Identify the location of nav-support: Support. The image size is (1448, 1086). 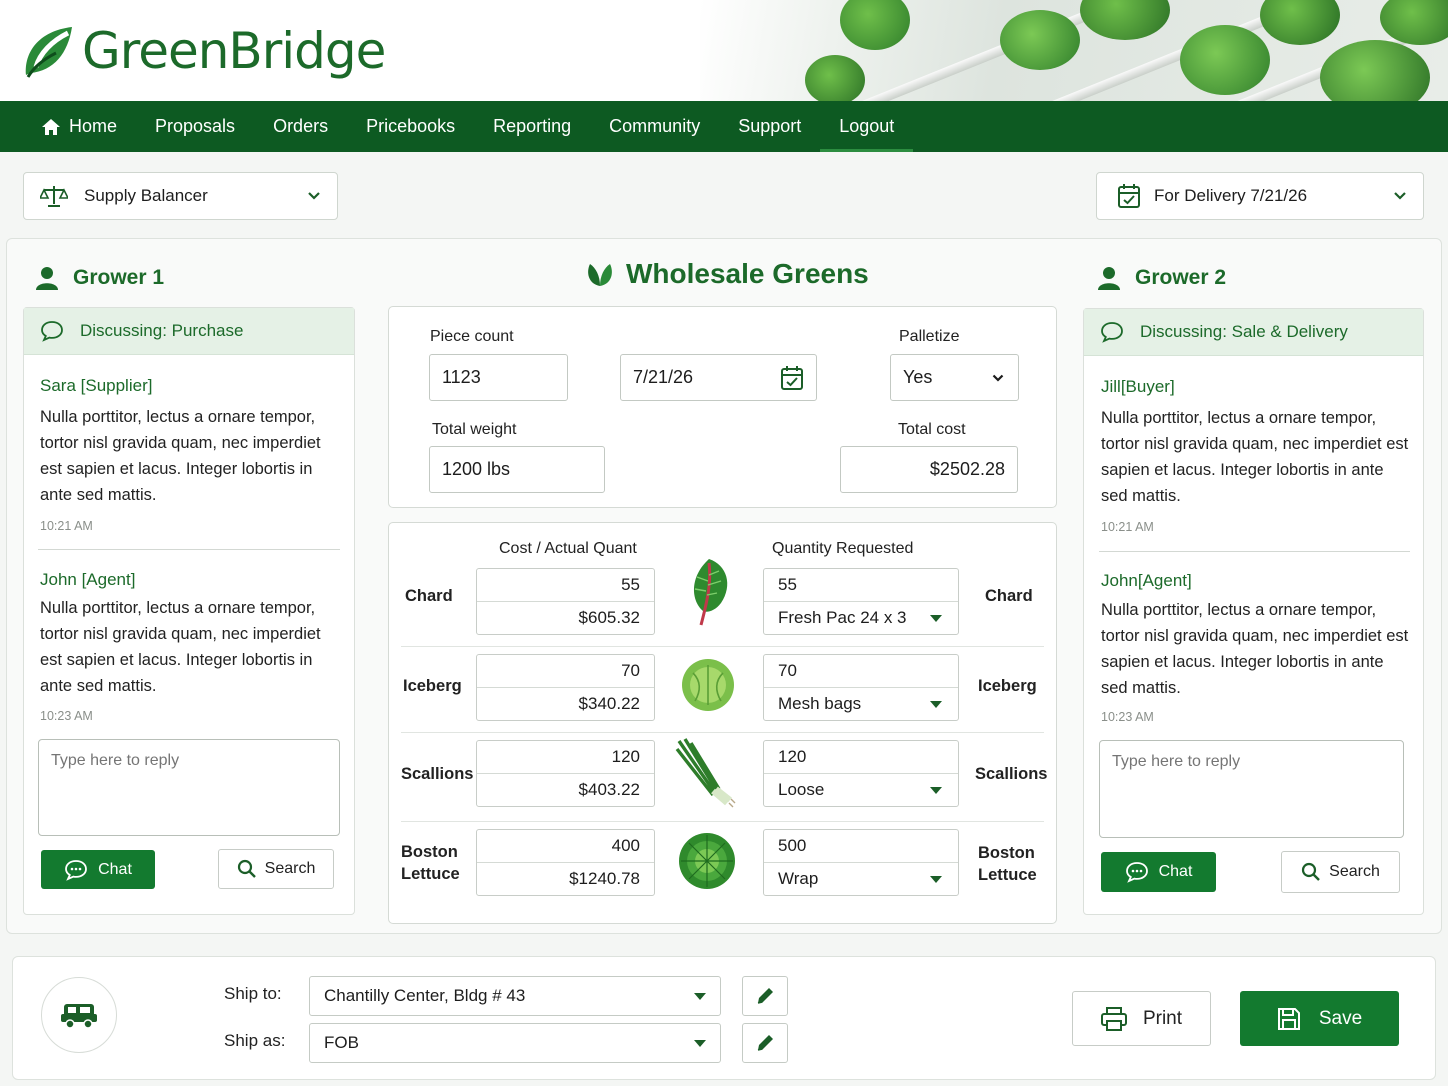
(769, 126).